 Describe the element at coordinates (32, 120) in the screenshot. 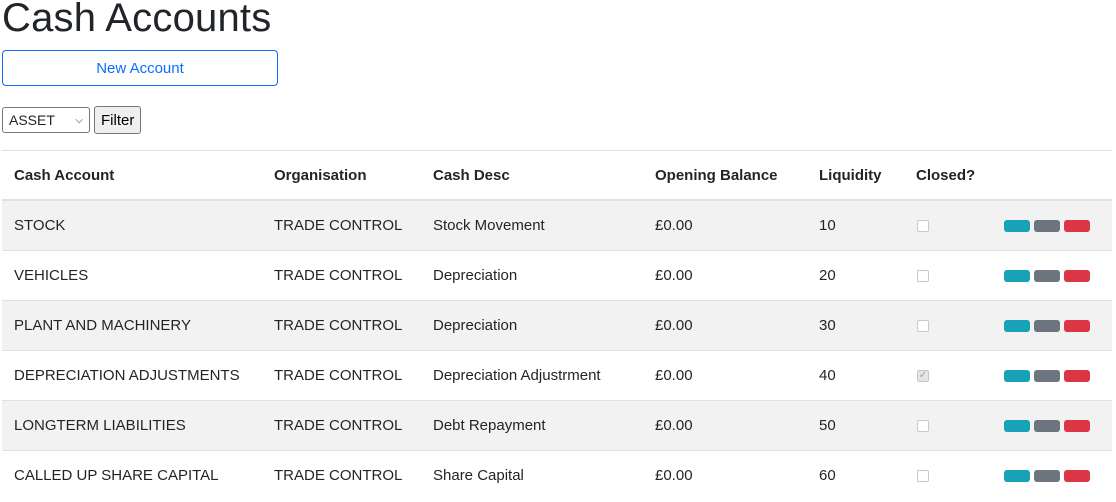

I see `account-type-select-value: ASSET` at that location.